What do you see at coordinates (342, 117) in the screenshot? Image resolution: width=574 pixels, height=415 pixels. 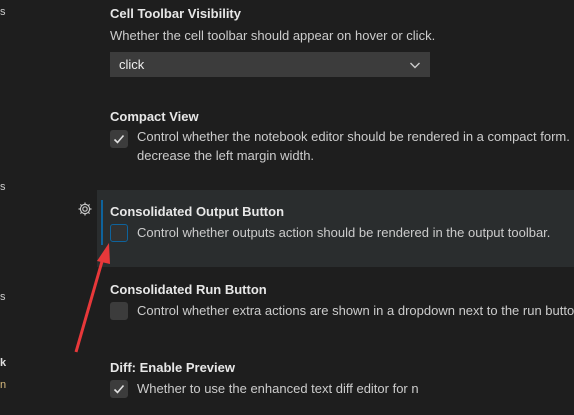 I see `setting-compact-view: Compact View` at bounding box center [342, 117].